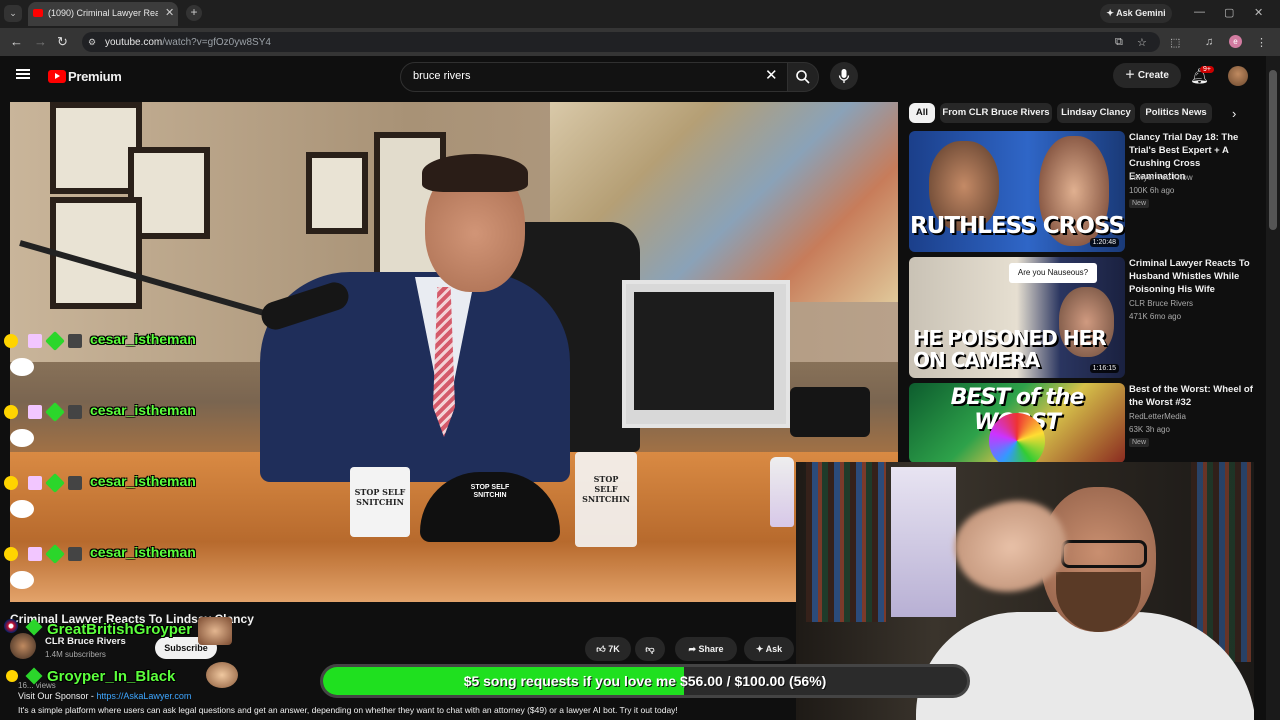 This screenshot has width=1280, height=720. I want to click on url-text: youtube.com/watch?v=gfOz0yw8SY4, so click(188, 42).